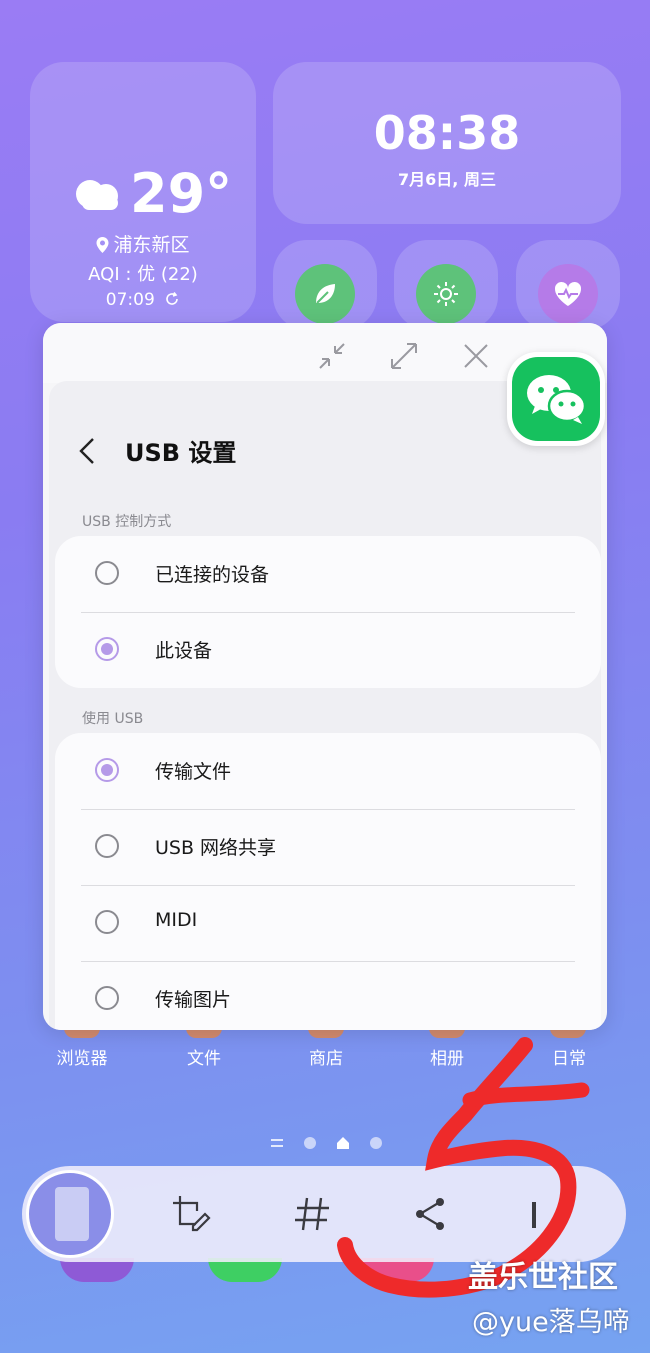 This screenshot has width=650, height=1353. What do you see at coordinates (447, 179) in the screenshot?
I see `clock-date: 7月6日, 周三` at bounding box center [447, 179].